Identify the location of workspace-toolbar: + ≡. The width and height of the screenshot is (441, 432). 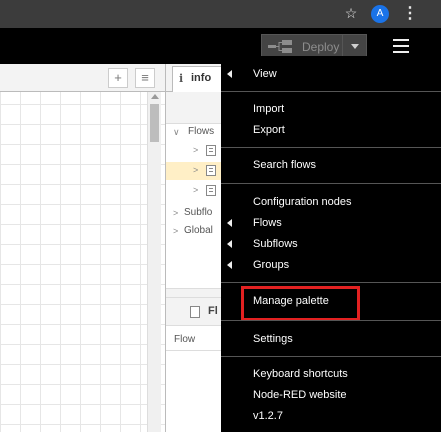
(82, 78).